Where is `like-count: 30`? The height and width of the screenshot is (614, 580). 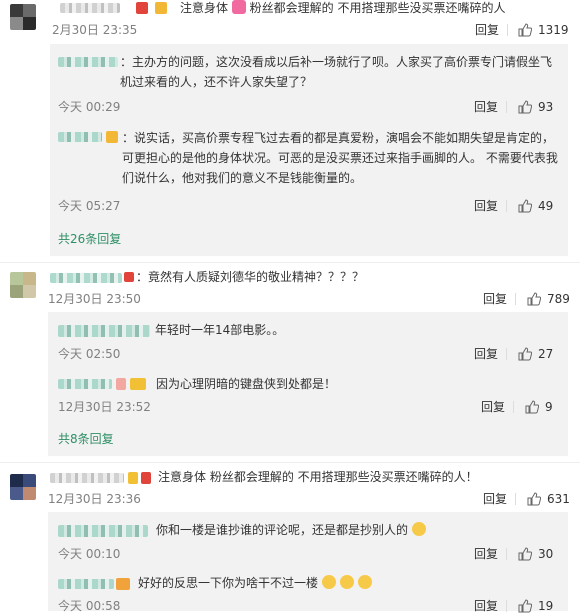 like-count: 30 is located at coordinates (546, 554).